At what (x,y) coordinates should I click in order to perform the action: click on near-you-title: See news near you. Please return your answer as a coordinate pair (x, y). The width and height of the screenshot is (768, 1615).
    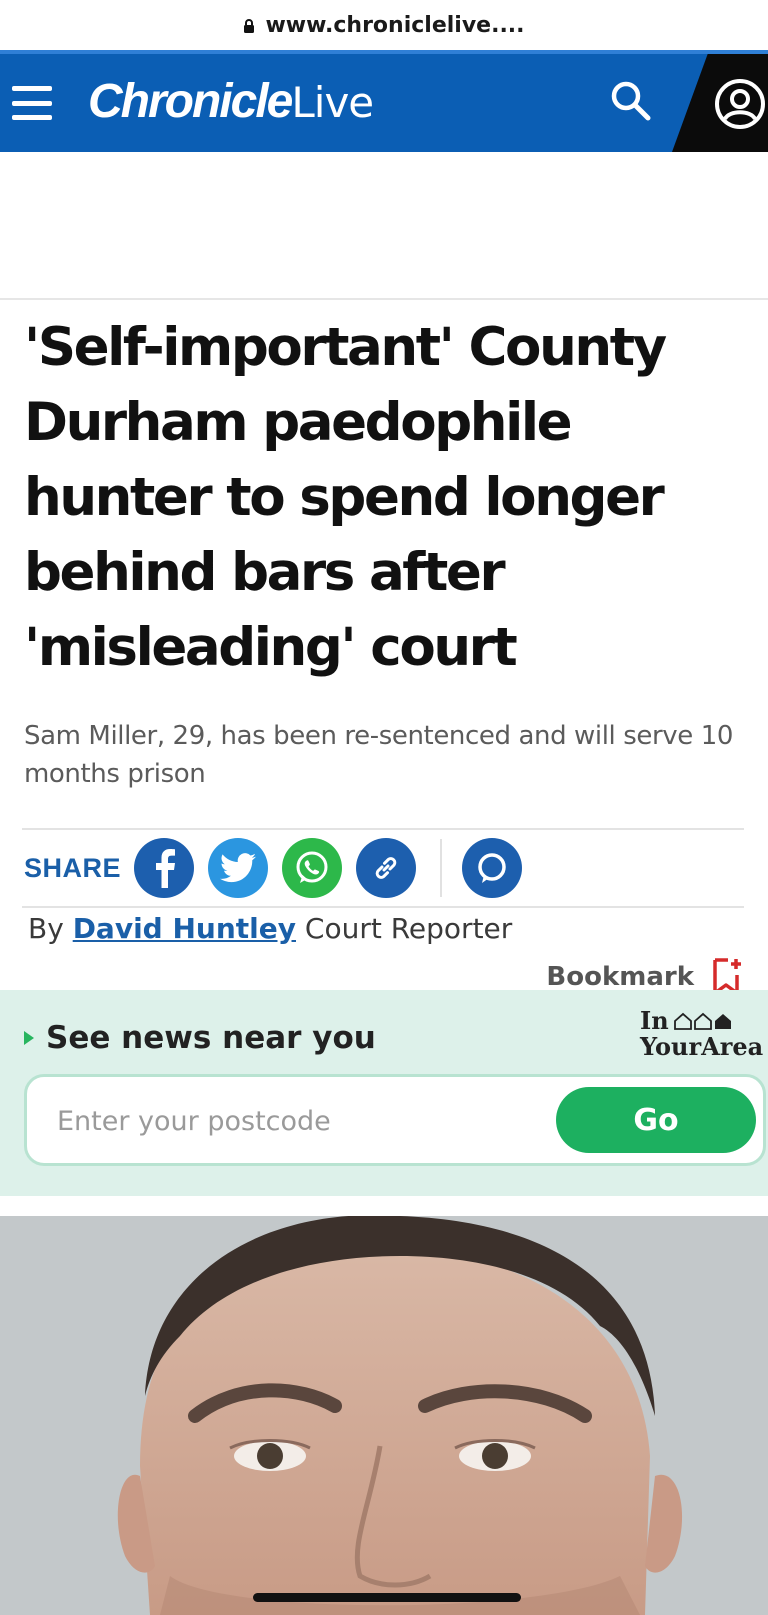
    Looking at the image, I should click on (200, 1038).